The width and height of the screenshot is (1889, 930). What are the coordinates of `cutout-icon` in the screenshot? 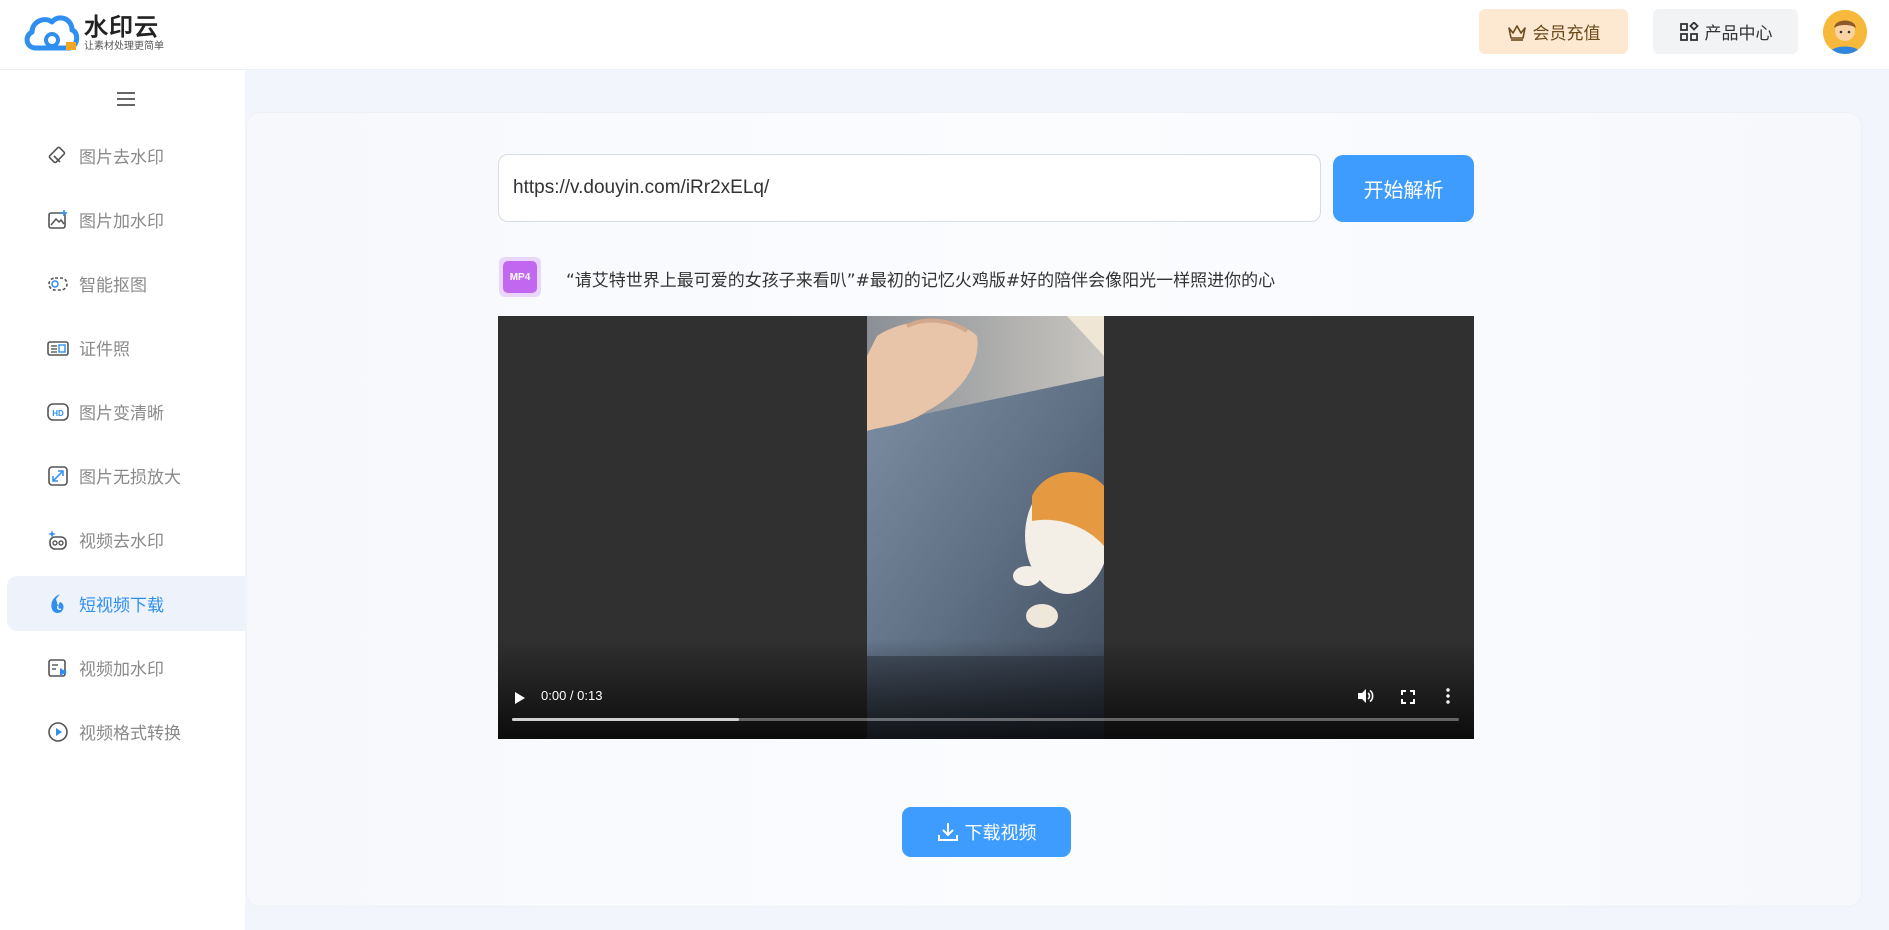 It's located at (58, 284).